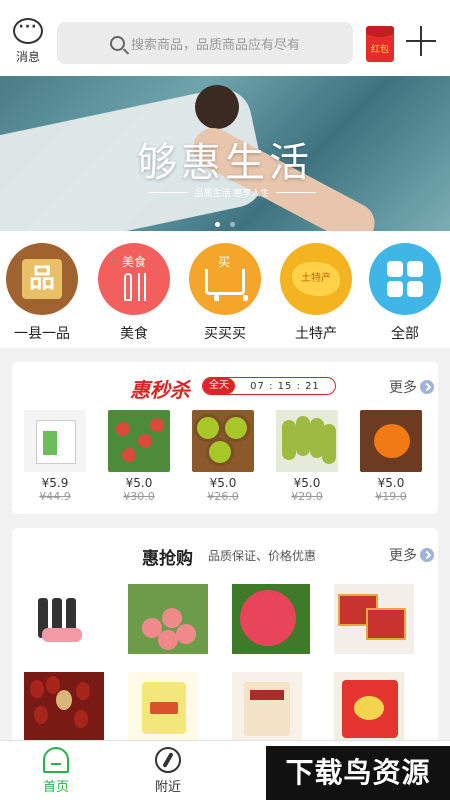 The height and width of the screenshot is (800, 450). Describe the element at coordinates (316, 279) in the screenshot. I see `map-icon: 土特产` at that location.